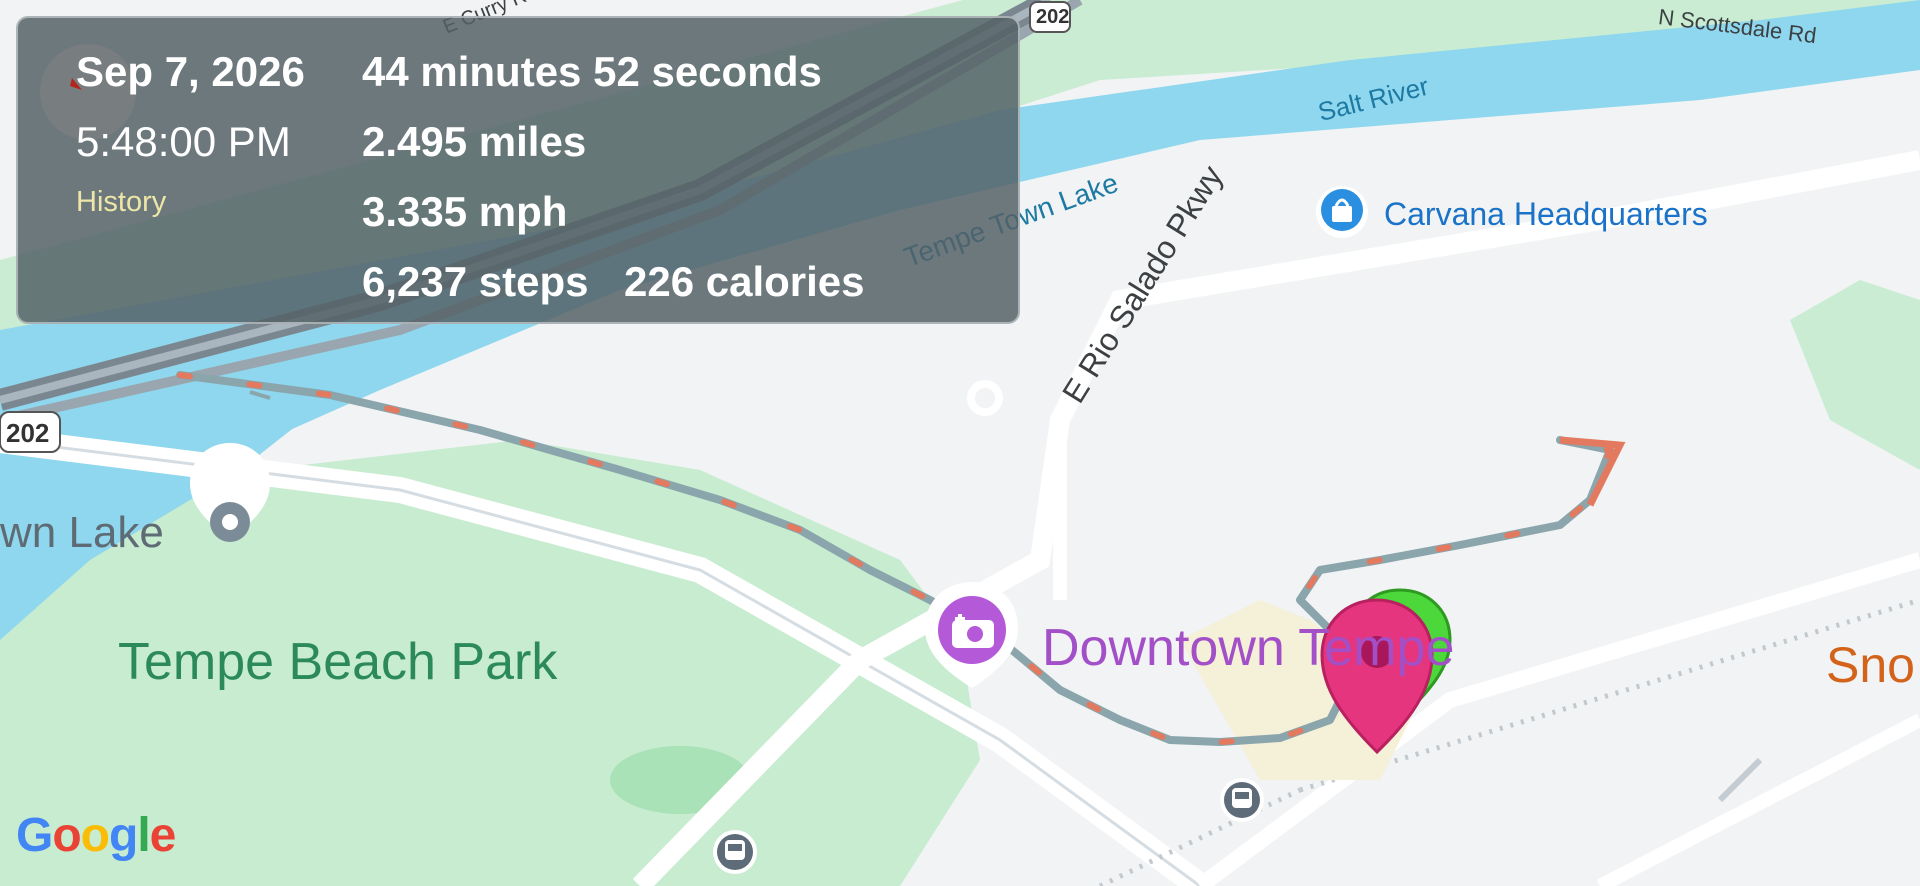 Image resolution: width=1920 pixels, height=886 pixels. I want to click on poi-label-snoop: Sno, so click(1870, 665).